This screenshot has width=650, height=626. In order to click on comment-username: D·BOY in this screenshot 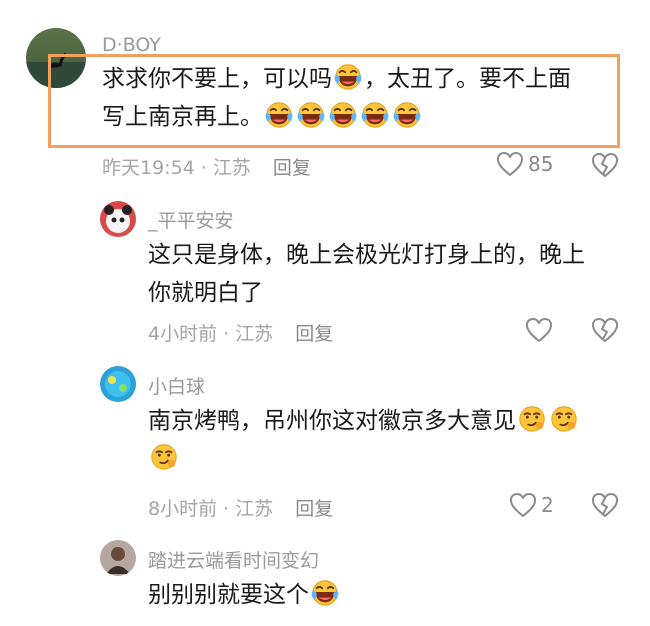, I will do `click(131, 45)`.